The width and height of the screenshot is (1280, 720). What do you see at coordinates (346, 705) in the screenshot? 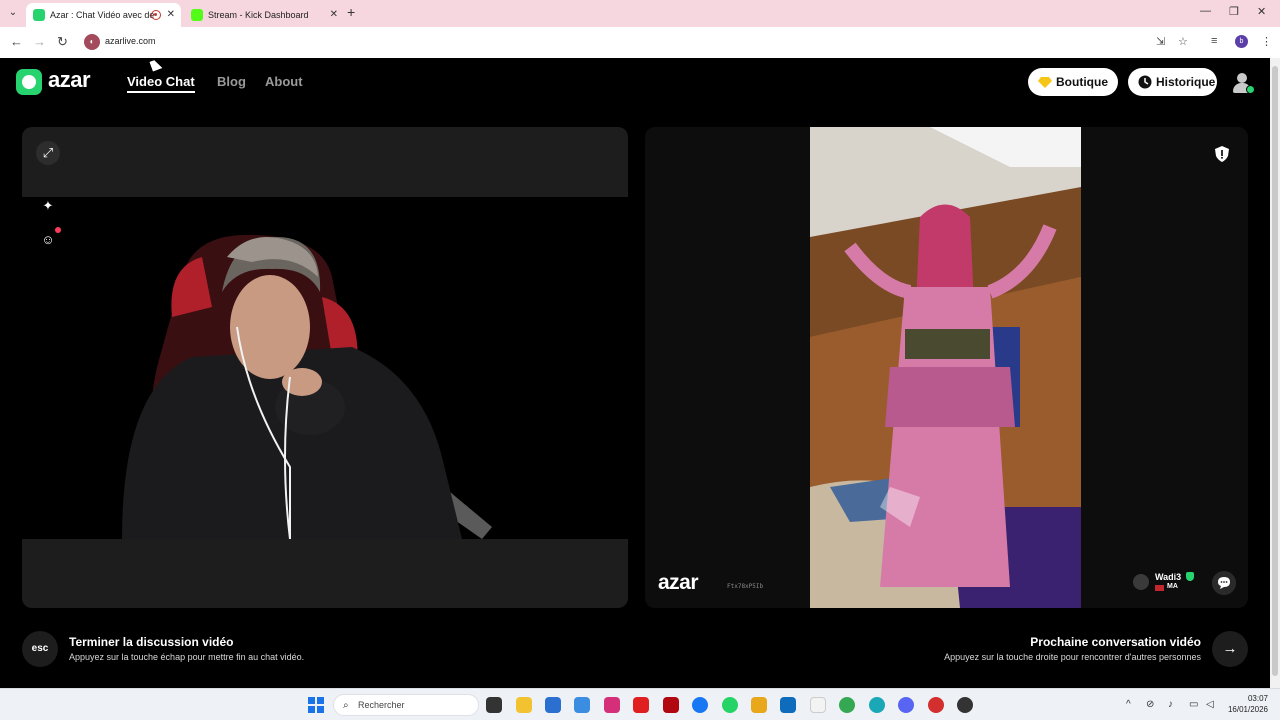
I see `search-icon: ⌕` at bounding box center [346, 705].